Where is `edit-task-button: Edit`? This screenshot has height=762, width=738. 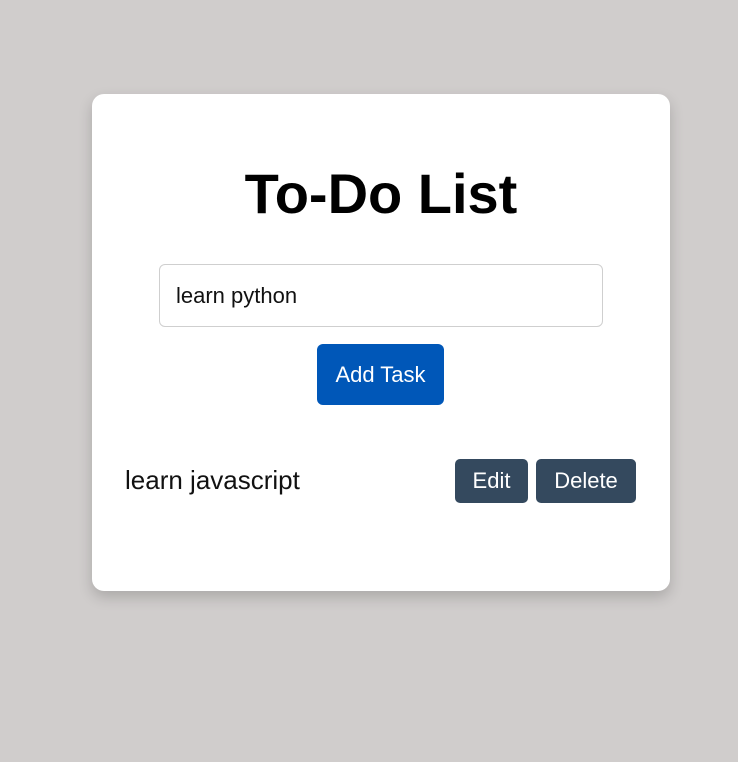
edit-task-button: Edit is located at coordinates (491, 481).